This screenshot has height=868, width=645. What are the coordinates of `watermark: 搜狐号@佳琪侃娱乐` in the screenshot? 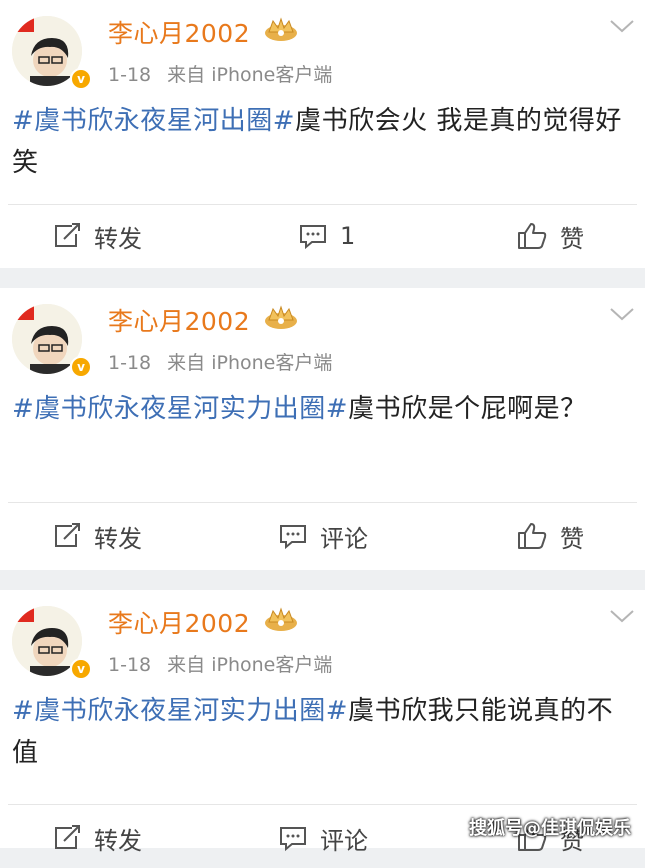 It's located at (550, 828).